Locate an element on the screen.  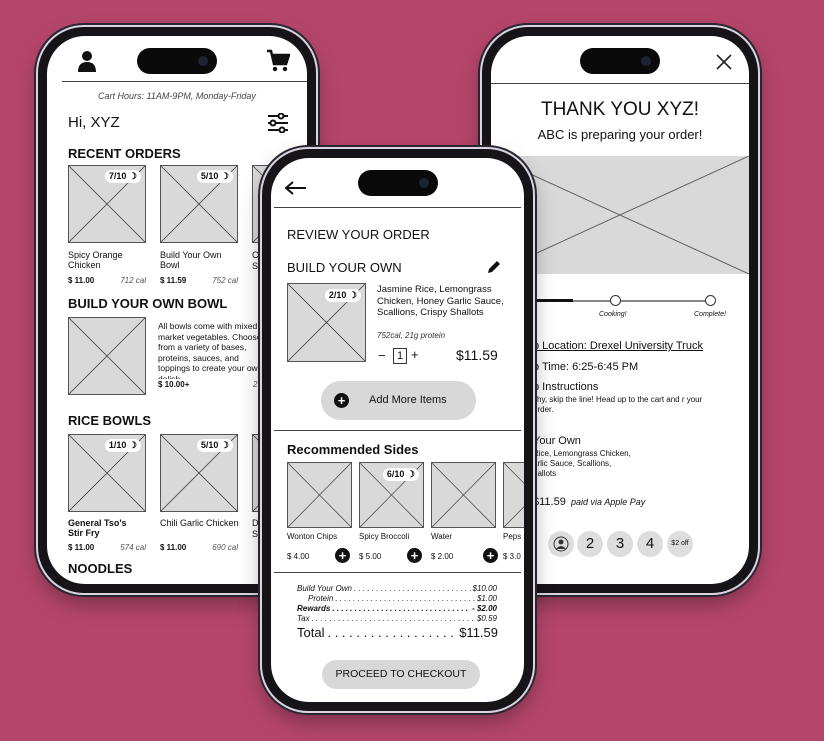
side-1-add-button: + is located at coordinates (342, 555).